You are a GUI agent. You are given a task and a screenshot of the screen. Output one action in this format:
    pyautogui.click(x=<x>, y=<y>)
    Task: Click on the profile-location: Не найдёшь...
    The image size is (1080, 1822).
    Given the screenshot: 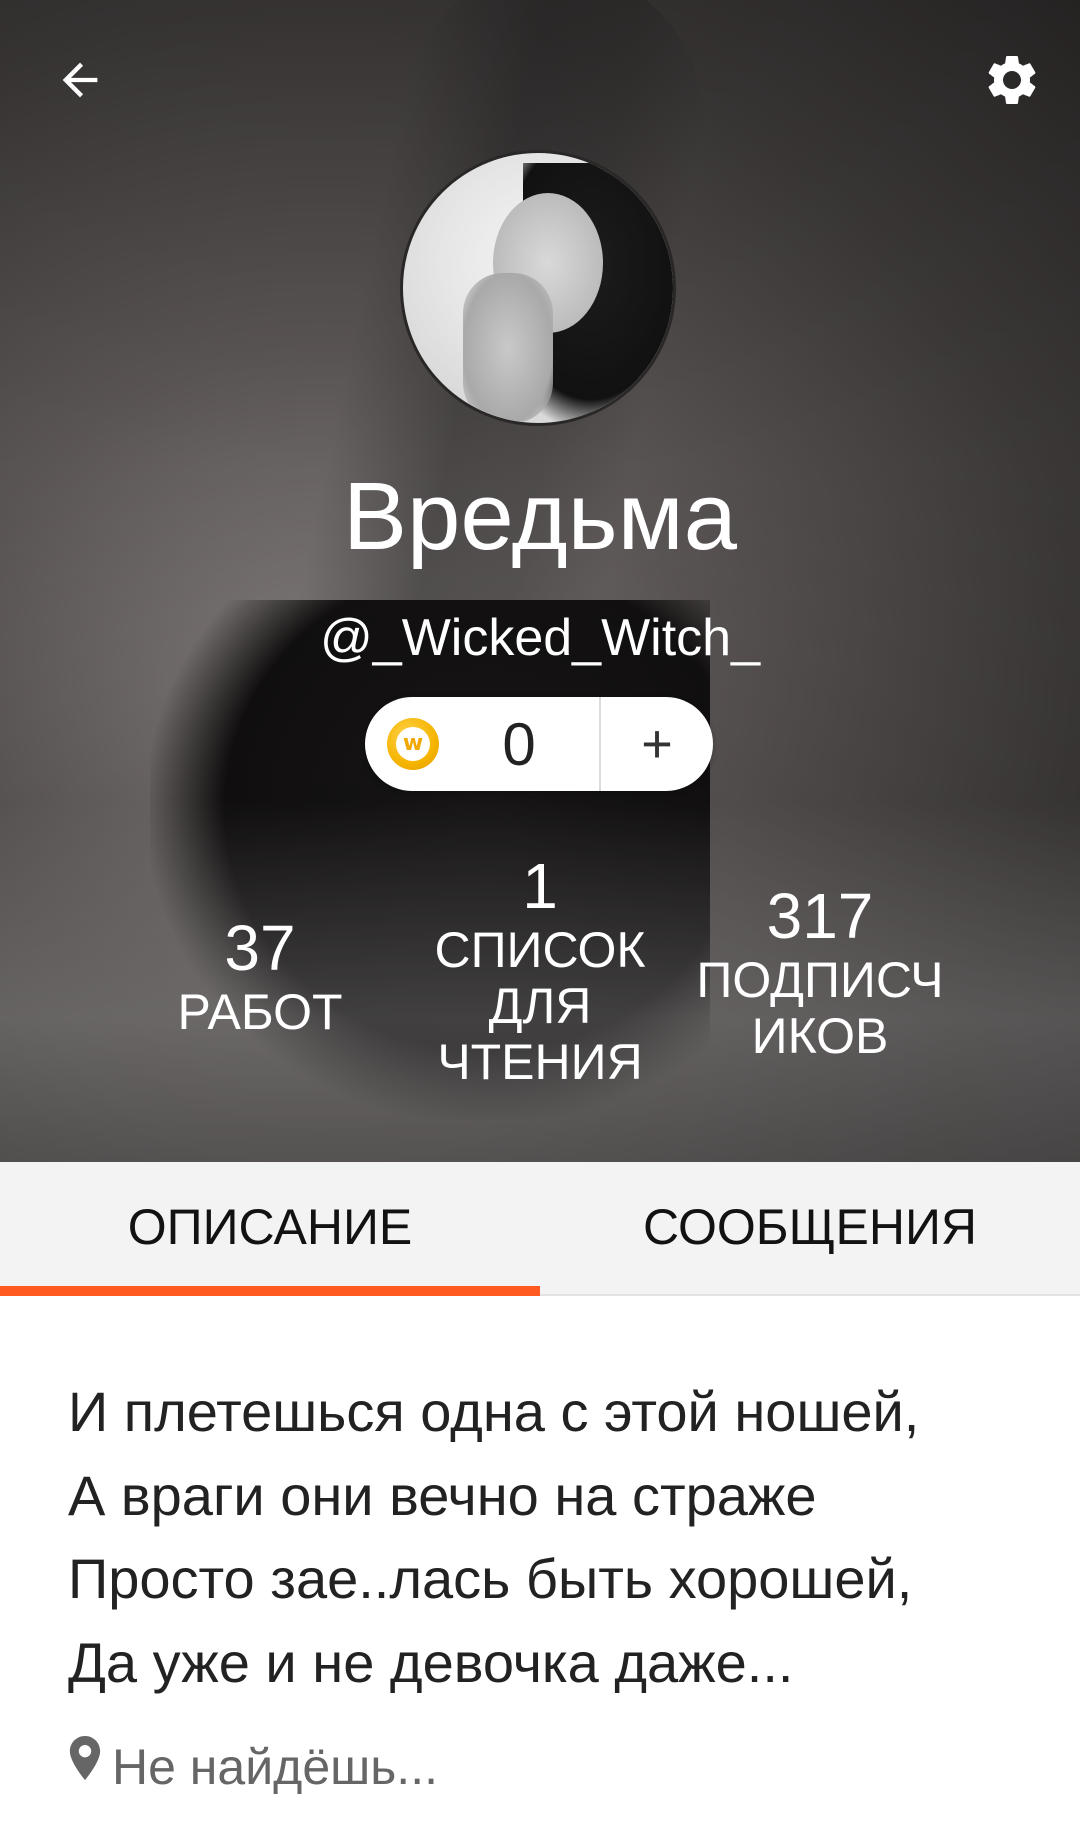 What is the action you would take?
    pyautogui.click(x=253, y=1766)
    